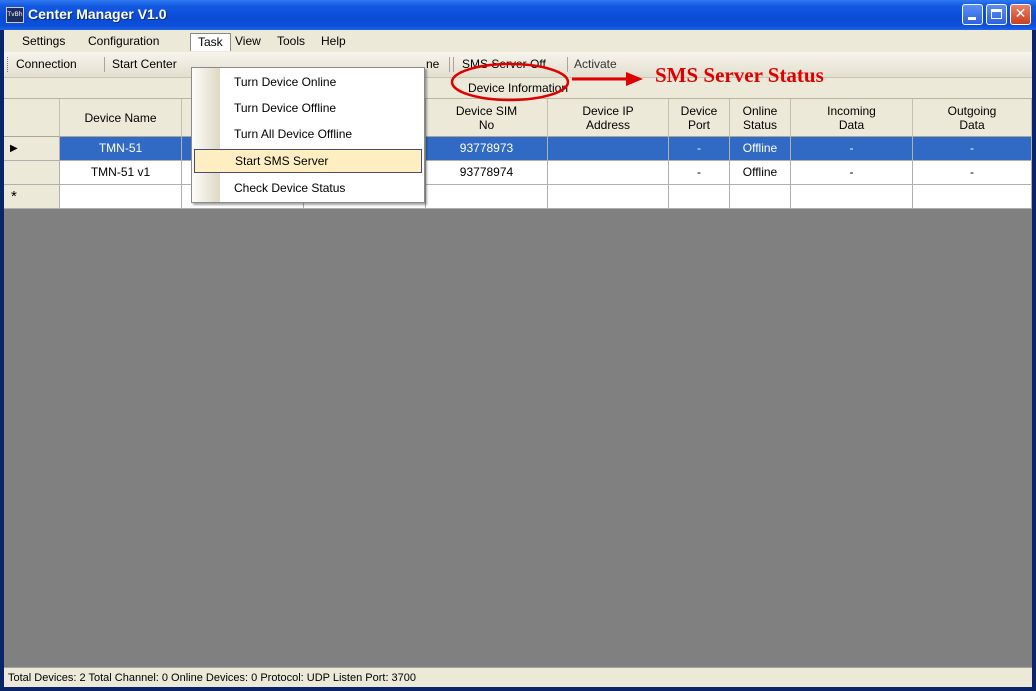 This screenshot has width=1036, height=691. Describe the element at coordinates (972, 14) in the screenshot. I see `minimize-button` at that location.